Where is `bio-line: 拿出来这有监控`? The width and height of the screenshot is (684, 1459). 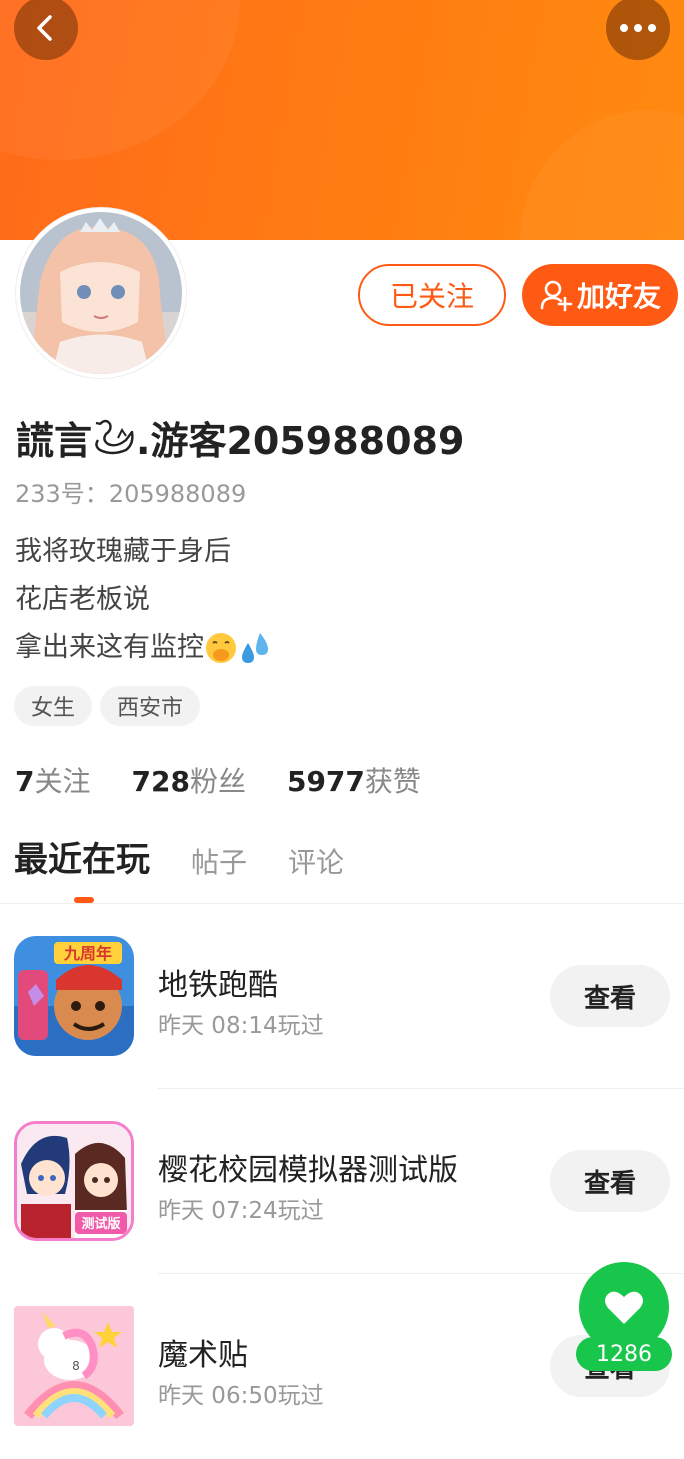
bio-line: 拿出来这有监控 is located at coordinates (143, 648).